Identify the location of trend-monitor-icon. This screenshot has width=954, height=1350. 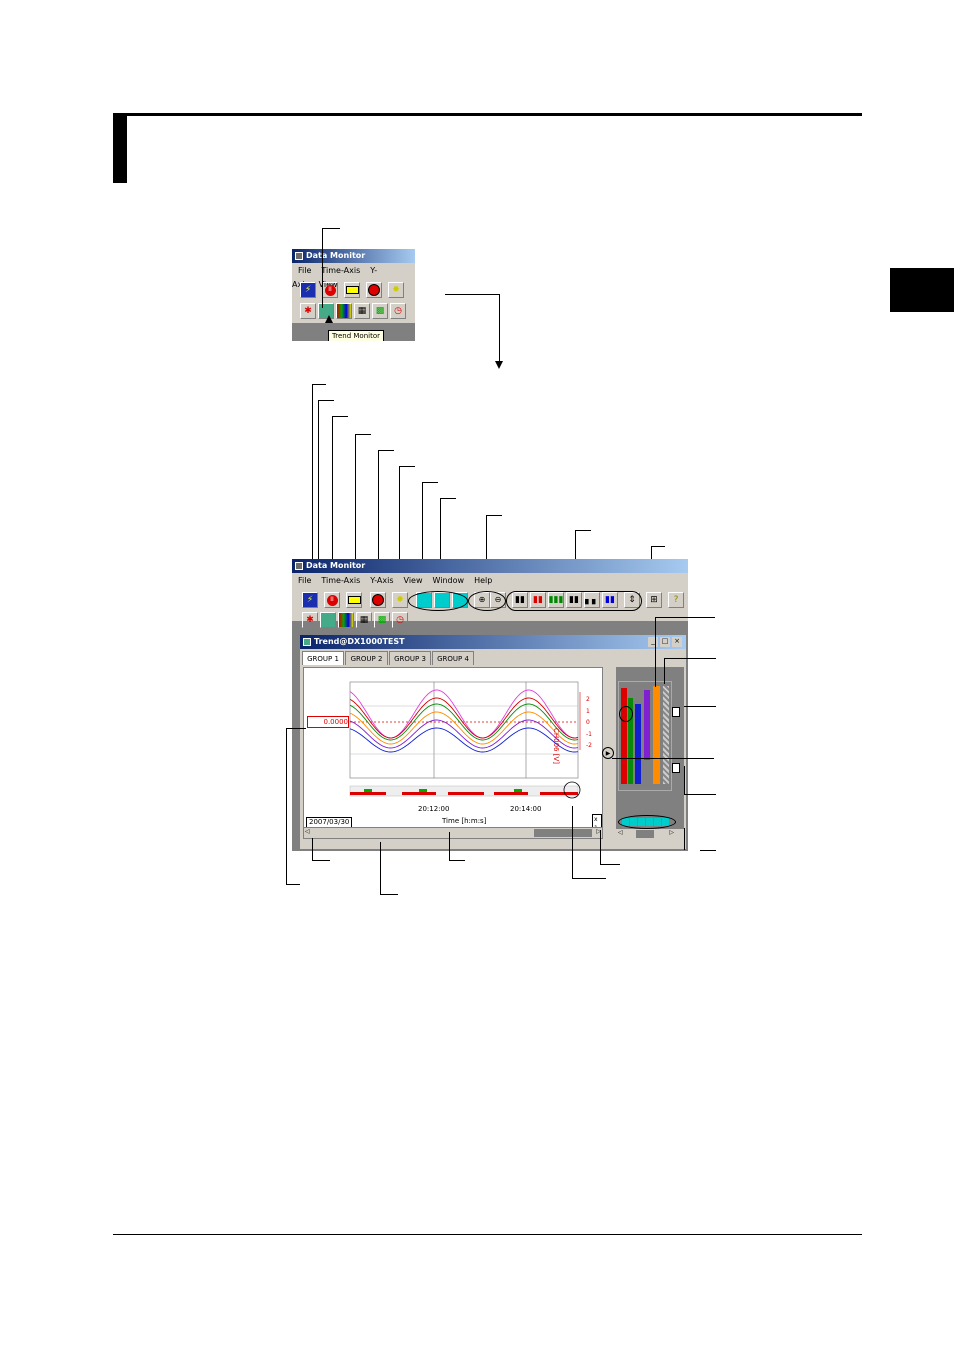
(328, 620).